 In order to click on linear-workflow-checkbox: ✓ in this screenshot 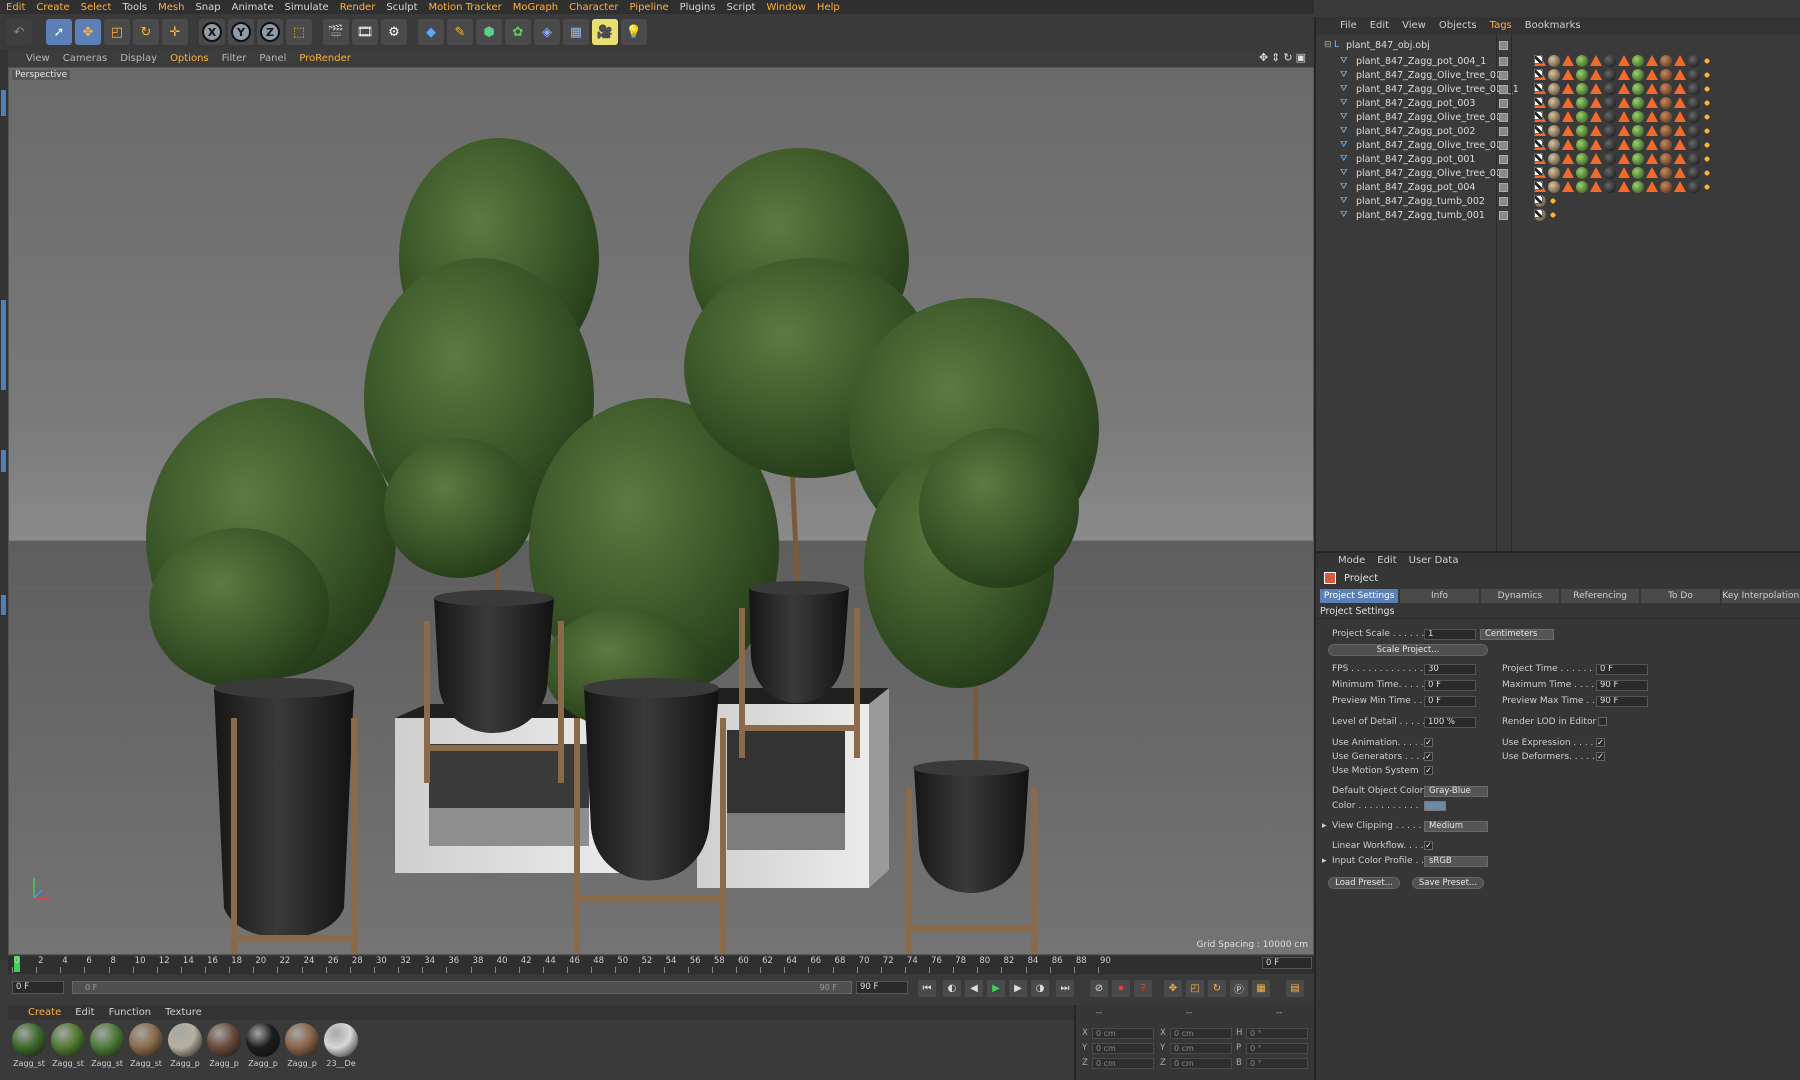, I will do `click(1428, 845)`.